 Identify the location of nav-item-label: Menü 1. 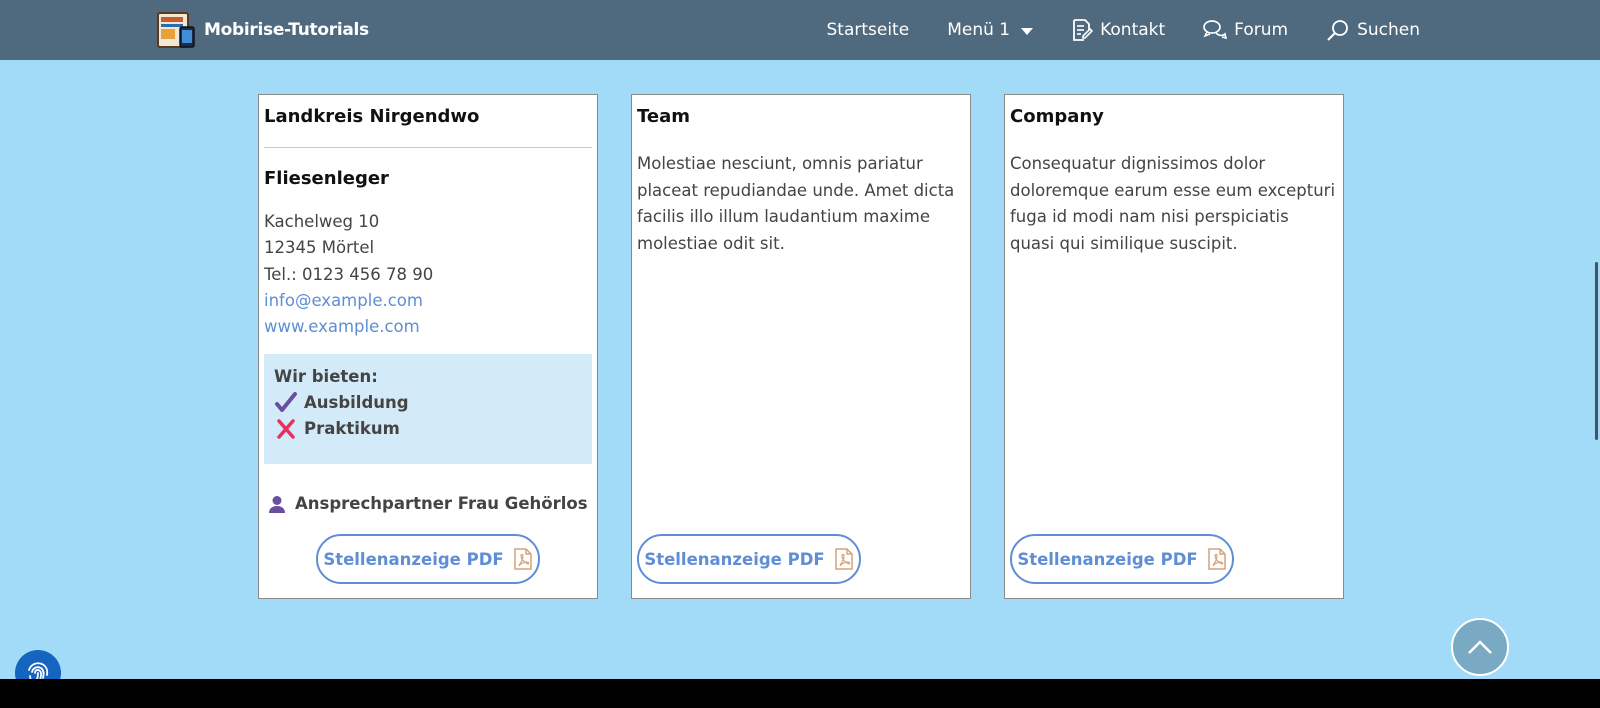
(979, 30).